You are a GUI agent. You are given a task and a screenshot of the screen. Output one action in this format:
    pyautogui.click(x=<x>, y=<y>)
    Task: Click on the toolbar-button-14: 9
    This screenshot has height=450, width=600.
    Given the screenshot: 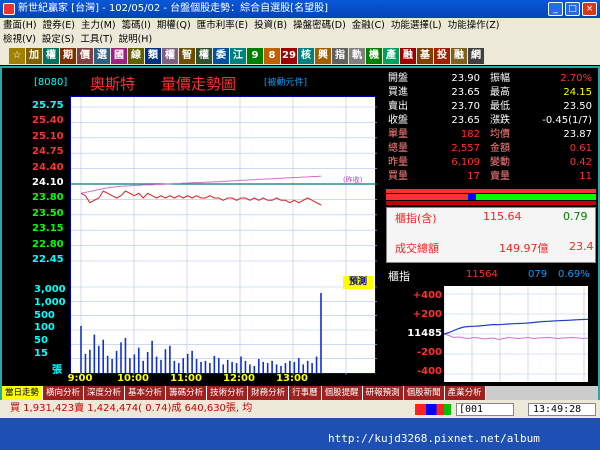 What is the action you would take?
    pyautogui.click(x=255, y=56)
    